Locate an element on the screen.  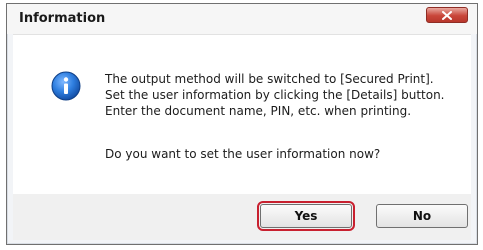
close-button is located at coordinates (447, 15).